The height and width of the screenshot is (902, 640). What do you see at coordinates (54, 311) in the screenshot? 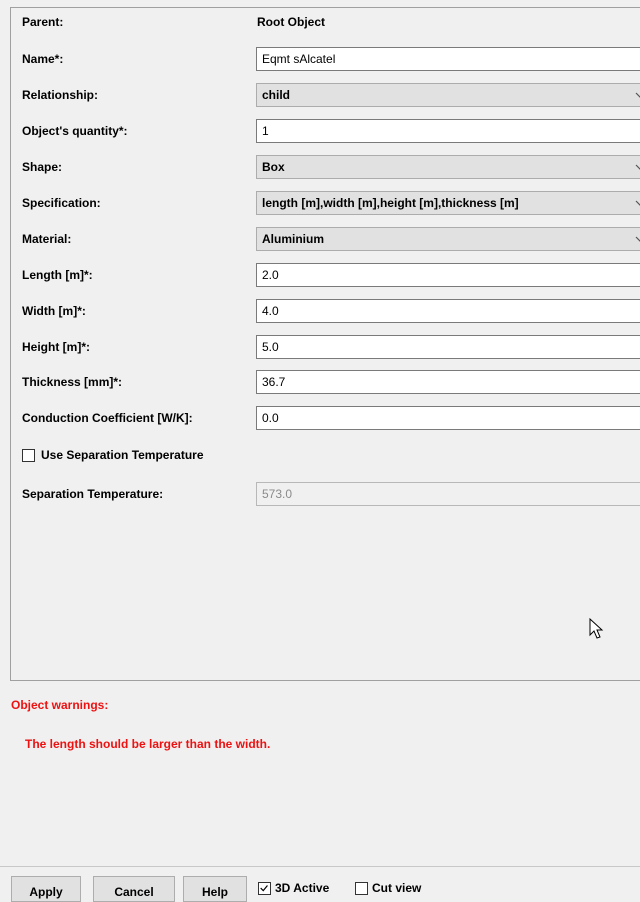
I see `width-label: Width [m]*:` at bounding box center [54, 311].